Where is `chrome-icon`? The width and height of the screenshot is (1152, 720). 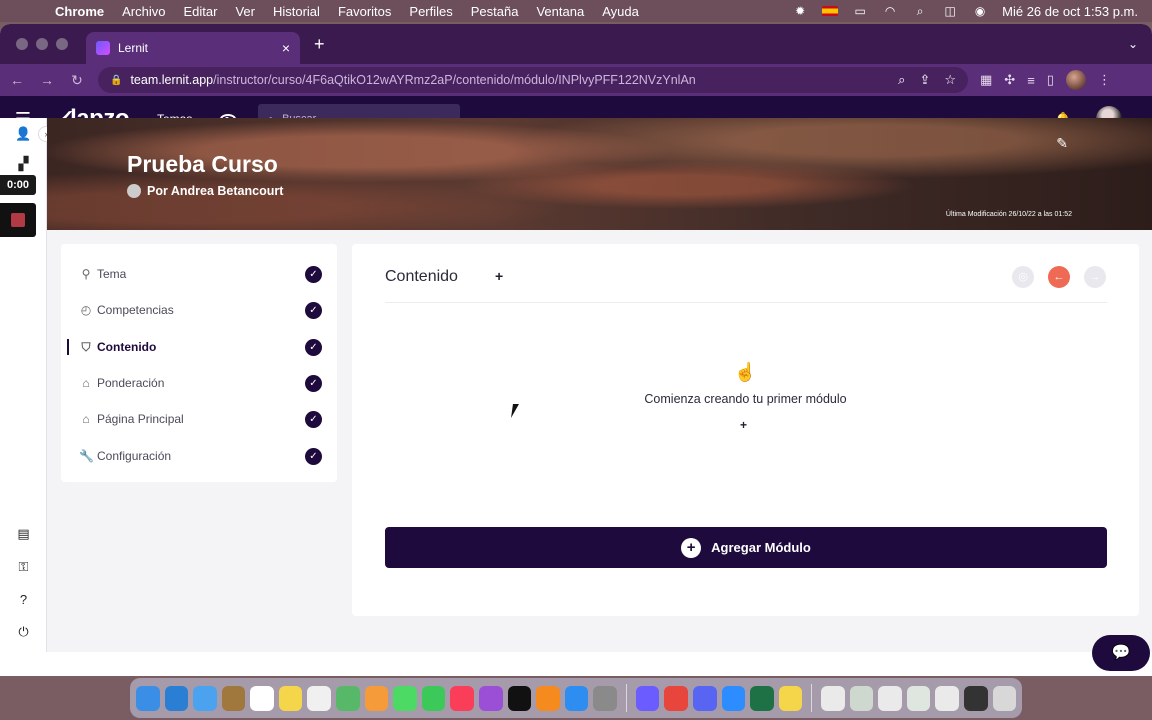
chrome-icon is located at coordinates (676, 698).